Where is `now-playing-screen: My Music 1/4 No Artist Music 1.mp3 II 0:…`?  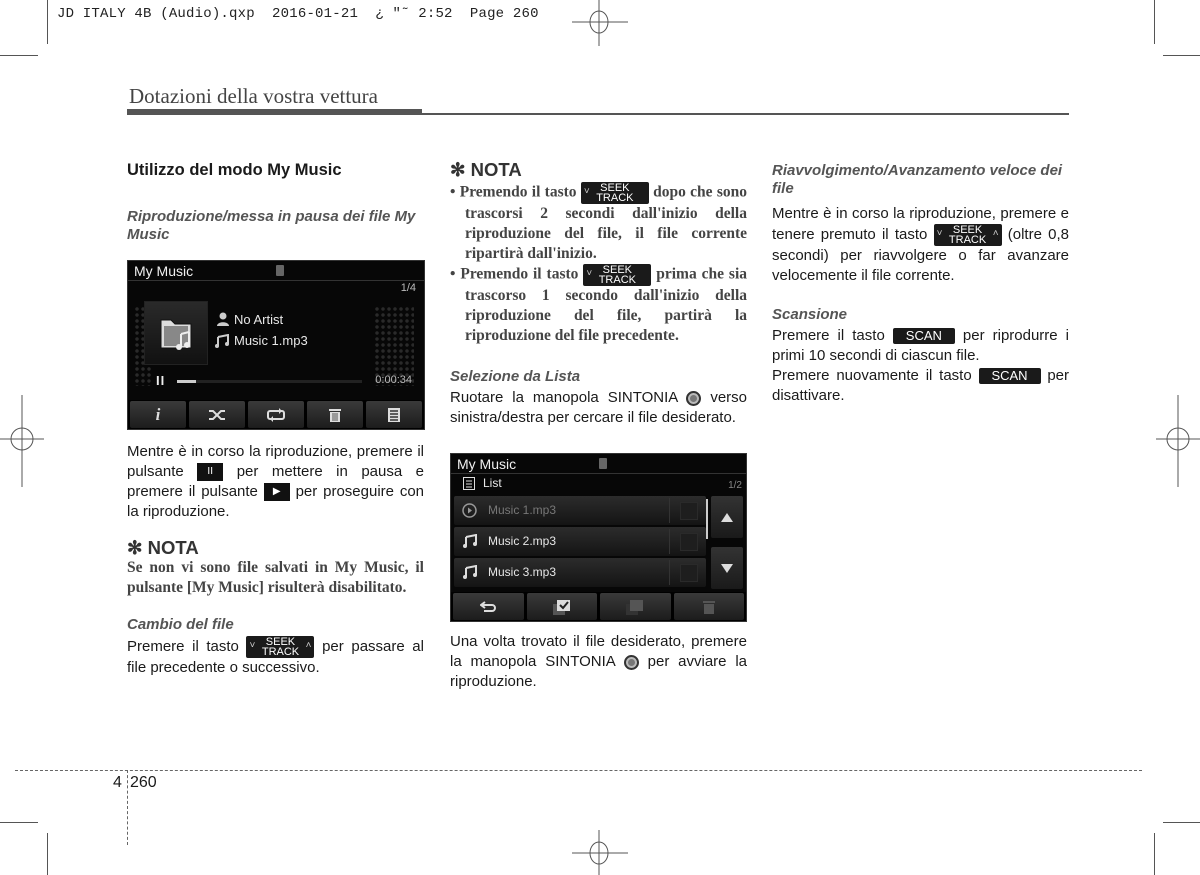
now-playing-screen: My Music 1/4 No Artist Music 1.mp3 II 0:… is located at coordinates (276, 345).